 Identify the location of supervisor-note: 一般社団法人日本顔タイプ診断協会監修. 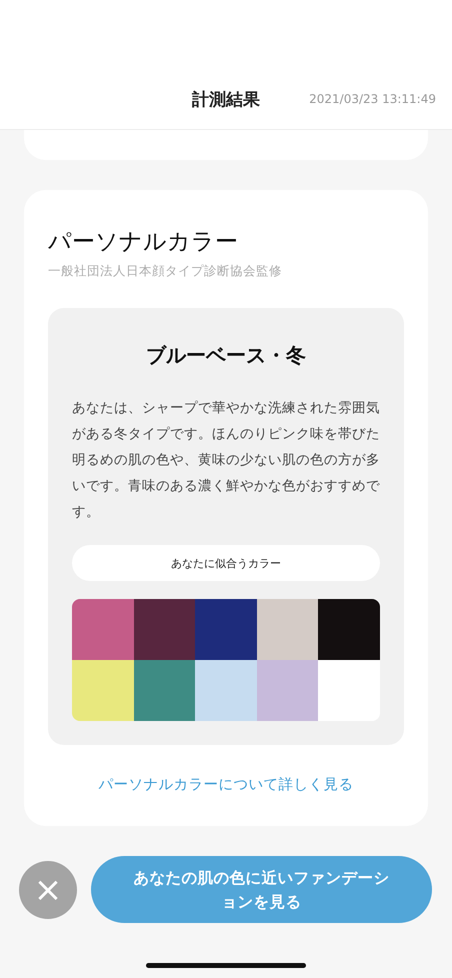
(165, 271).